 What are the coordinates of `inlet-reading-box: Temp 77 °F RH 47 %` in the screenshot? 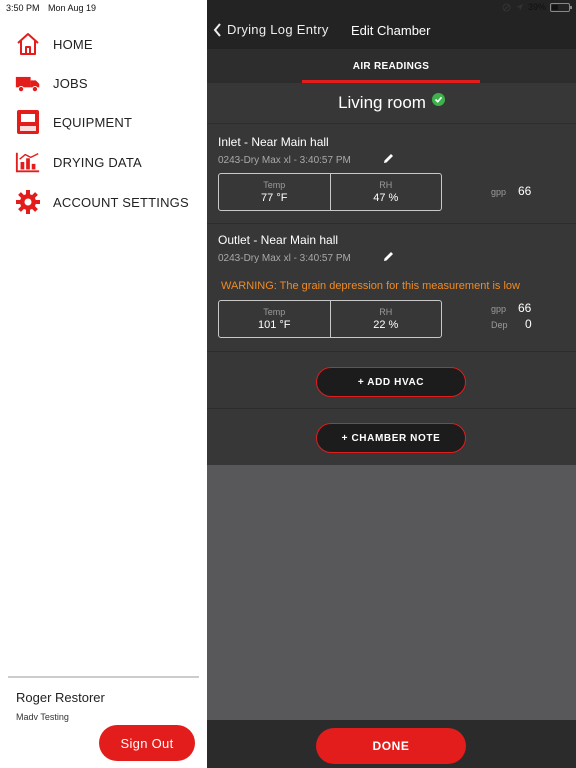 It's located at (330, 192).